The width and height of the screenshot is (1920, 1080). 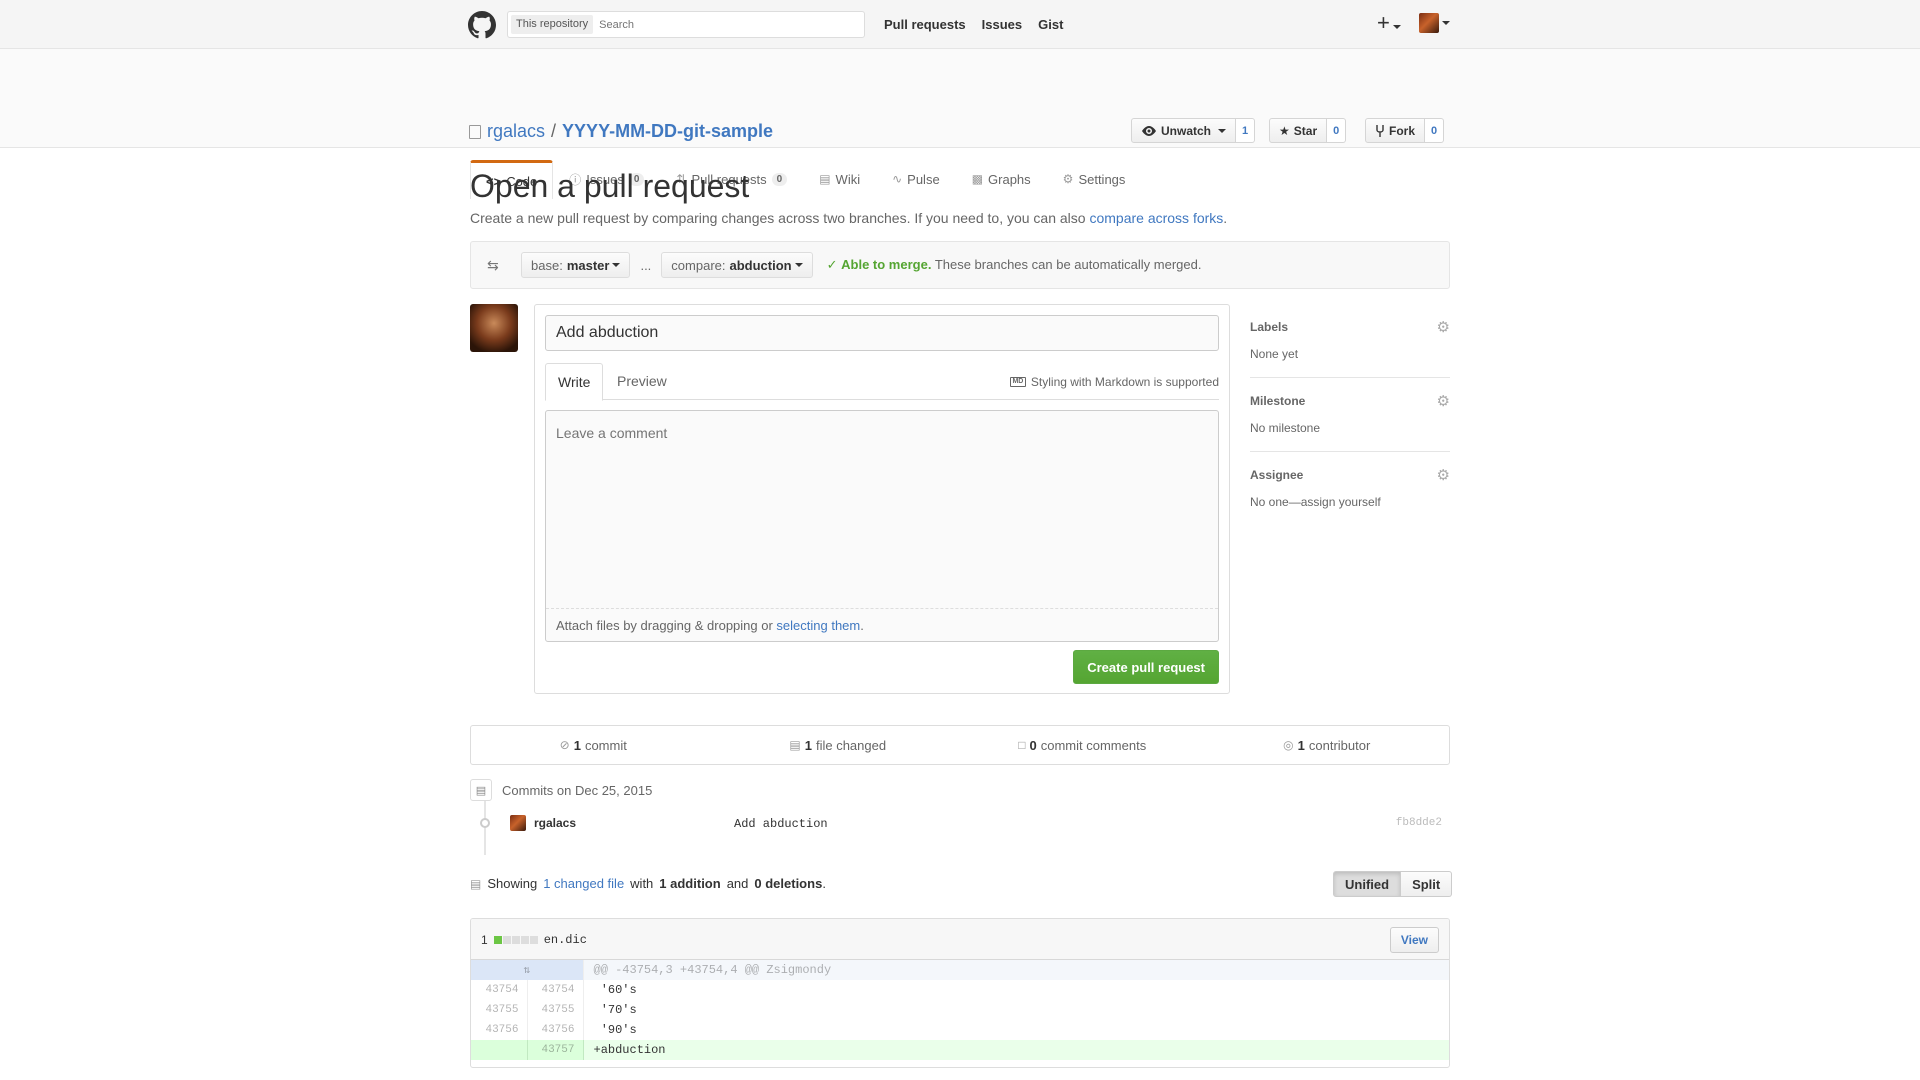 What do you see at coordinates (1427, 884) in the screenshot?
I see `split-button: Split` at bounding box center [1427, 884].